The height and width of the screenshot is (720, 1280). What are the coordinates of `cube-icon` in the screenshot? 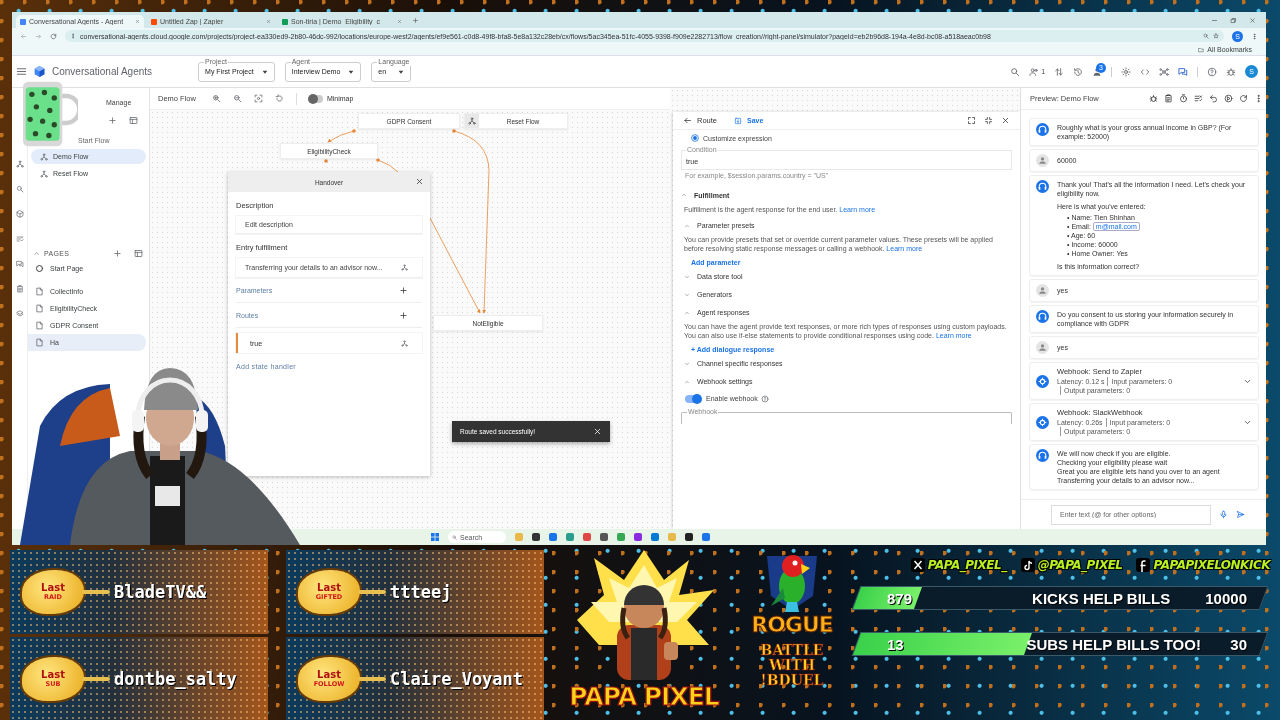 It's located at (19, 214).